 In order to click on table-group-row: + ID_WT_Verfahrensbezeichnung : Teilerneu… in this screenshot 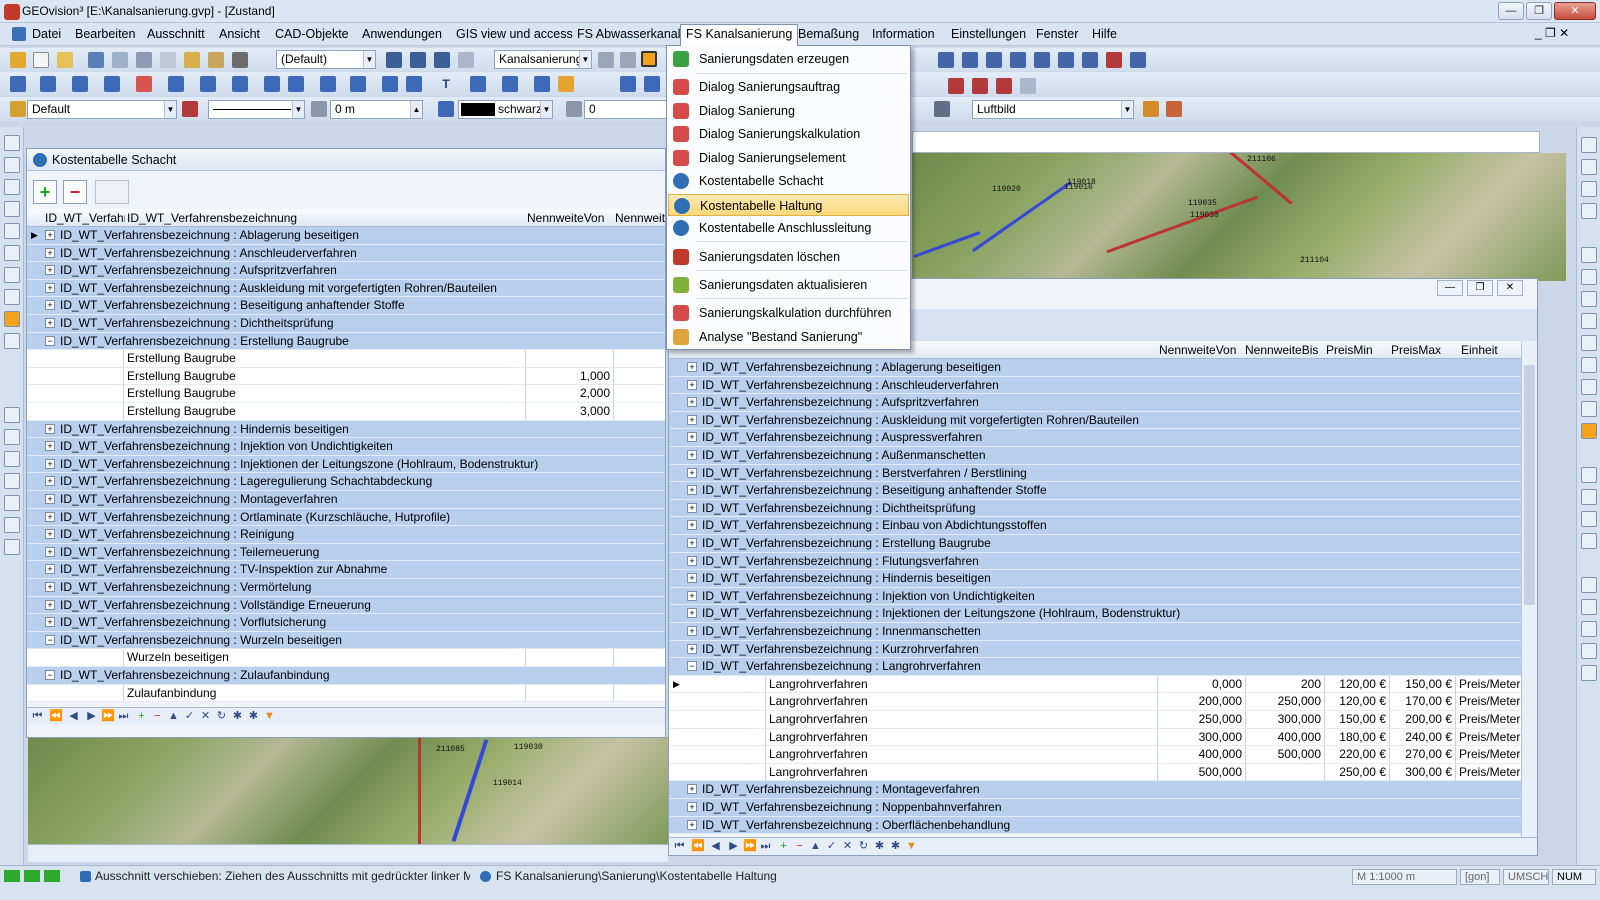, I will do `click(346, 552)`.